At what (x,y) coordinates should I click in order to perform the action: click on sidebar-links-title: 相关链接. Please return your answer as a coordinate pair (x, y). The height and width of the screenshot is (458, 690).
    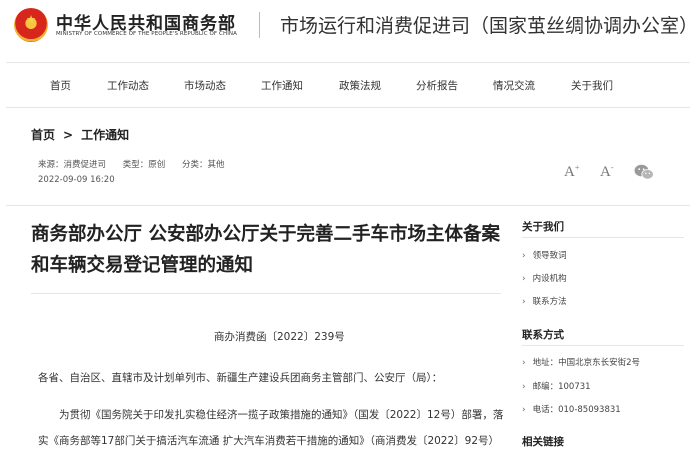
    Looking at the image, I should click on (543, 442).